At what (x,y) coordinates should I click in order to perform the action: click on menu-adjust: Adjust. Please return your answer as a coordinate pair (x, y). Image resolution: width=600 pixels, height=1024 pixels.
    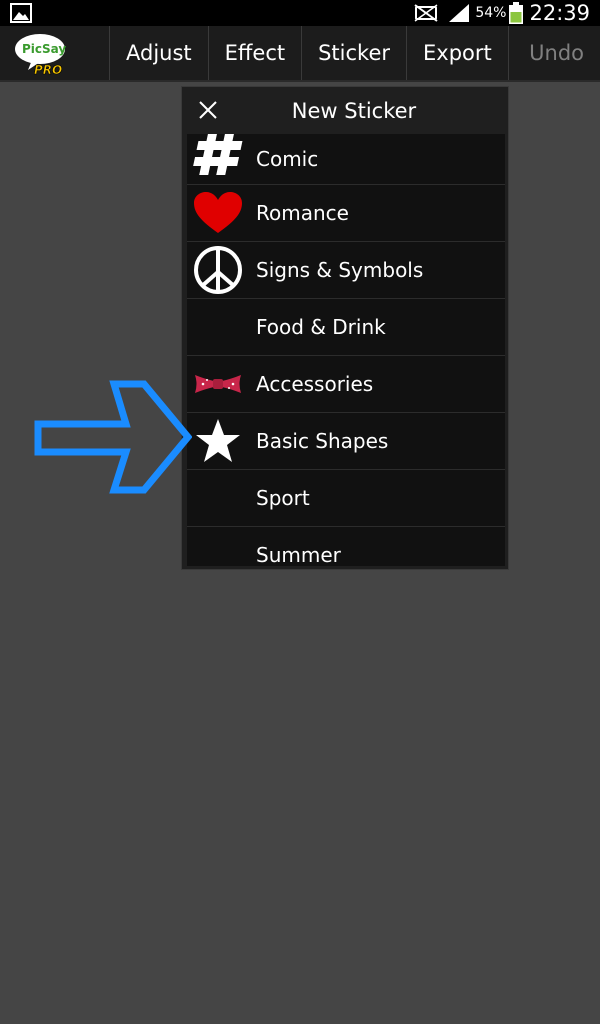
    Looking at the image, I should click on (158, 53).